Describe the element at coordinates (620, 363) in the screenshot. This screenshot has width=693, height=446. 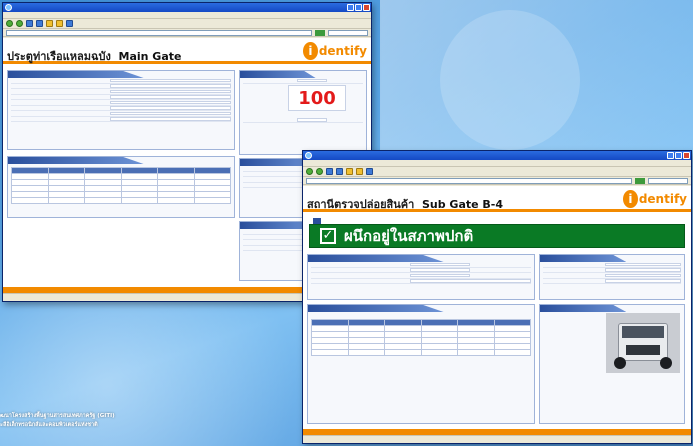
I see `truck-wheel` at that location.